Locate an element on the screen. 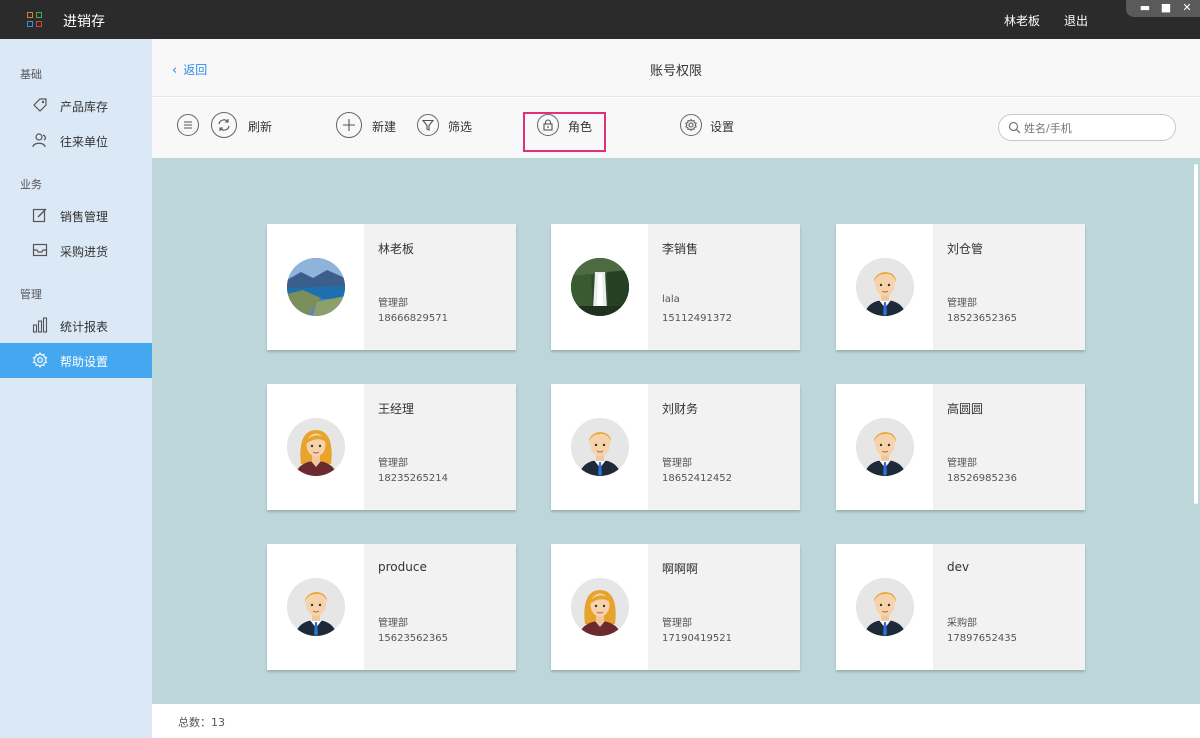 The image size is (1200, 738). minimize-icon: ▬ is located at coordinates (1145, 8).